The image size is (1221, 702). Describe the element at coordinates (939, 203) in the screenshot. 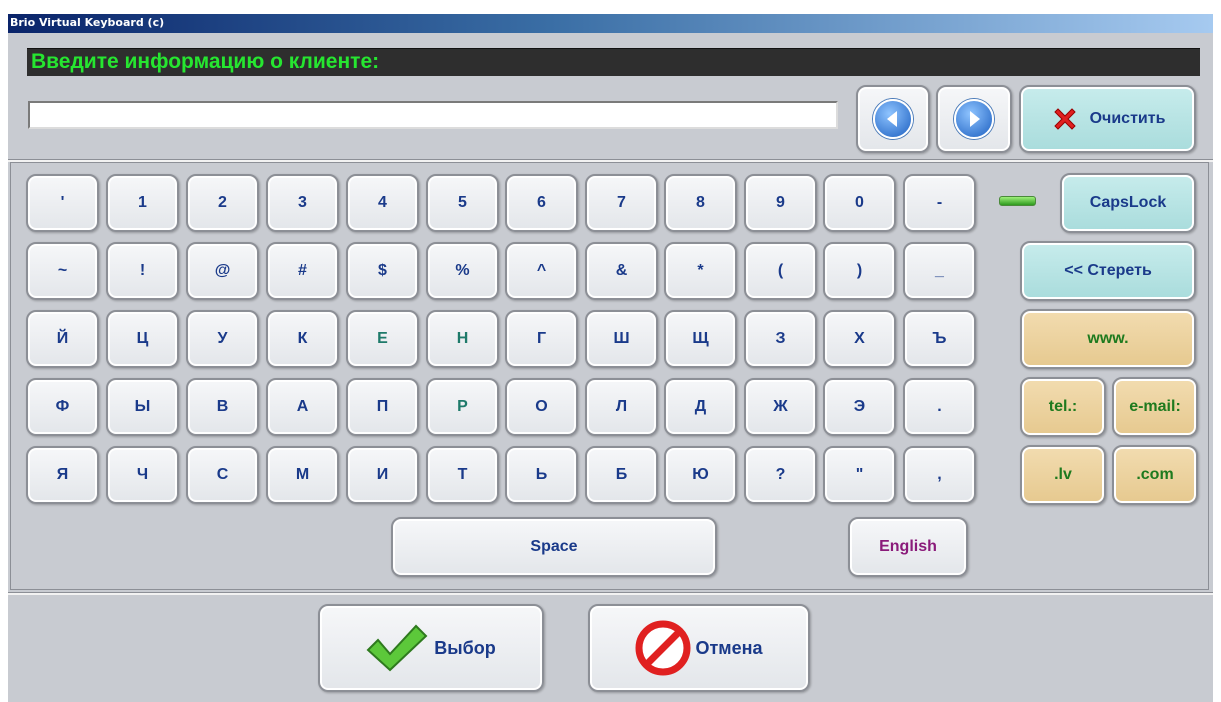

I see `key-minus: -` at that location.